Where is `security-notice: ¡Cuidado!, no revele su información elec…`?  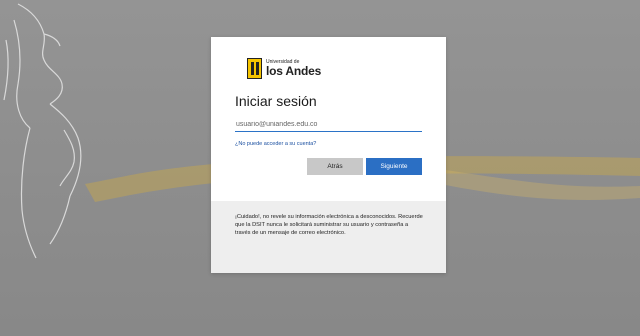 security-notice: ¡Cuidado!, no revele su información elec… is located at coordinates (328, 237).